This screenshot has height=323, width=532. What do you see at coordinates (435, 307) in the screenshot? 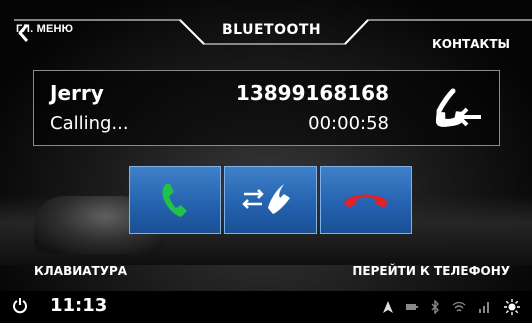
I see `bluetooth-icon` at bounding box center [435, 307].